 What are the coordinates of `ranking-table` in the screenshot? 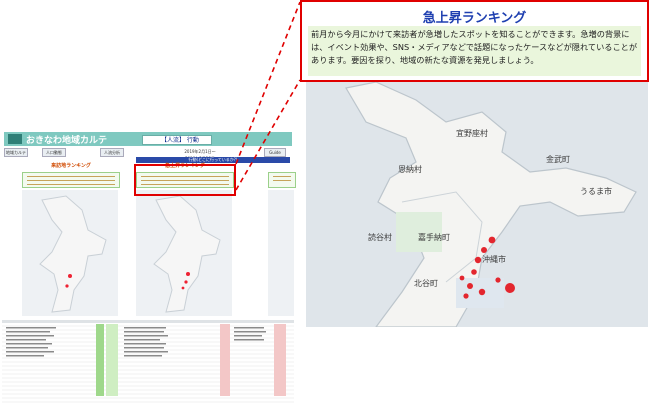 It's located at (148, 366).